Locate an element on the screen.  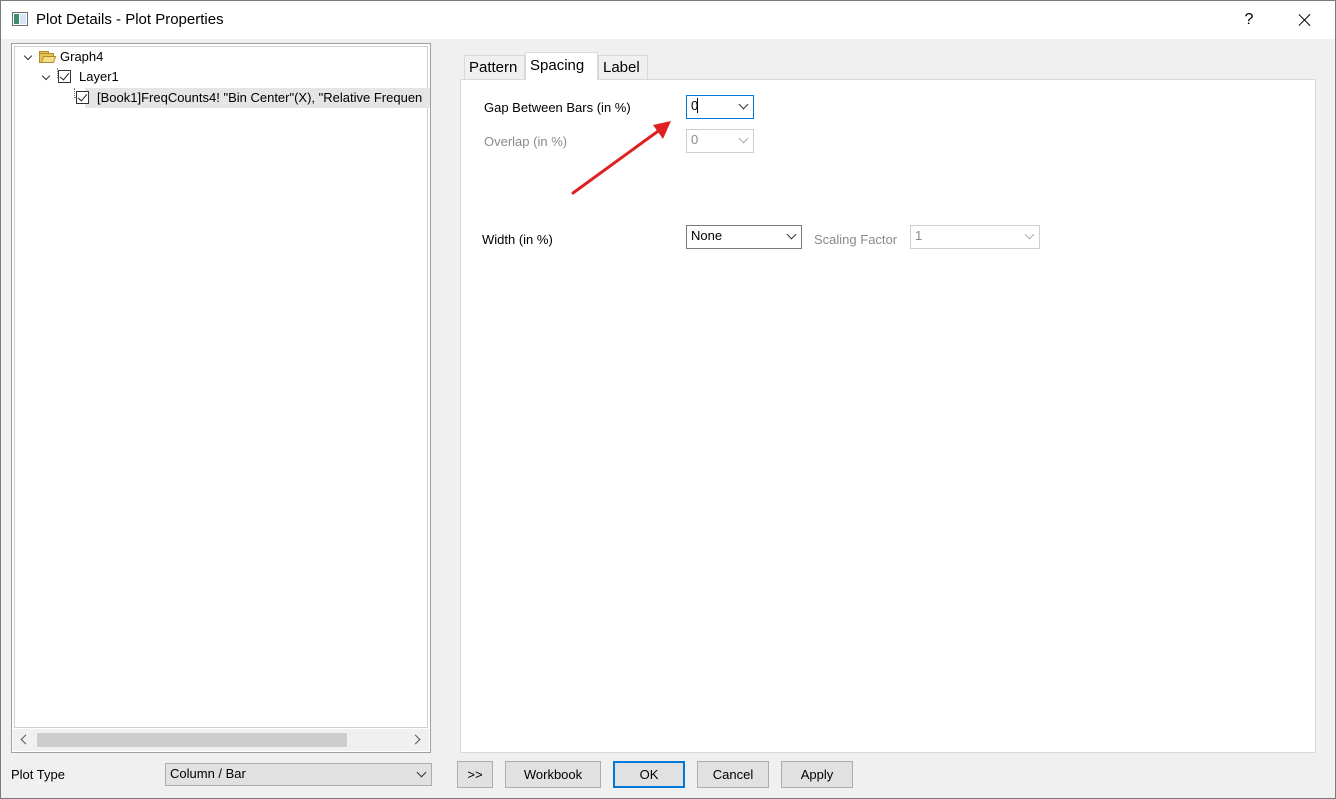
plot-type-select: Column / Bar is located at coordinates (298, 774).